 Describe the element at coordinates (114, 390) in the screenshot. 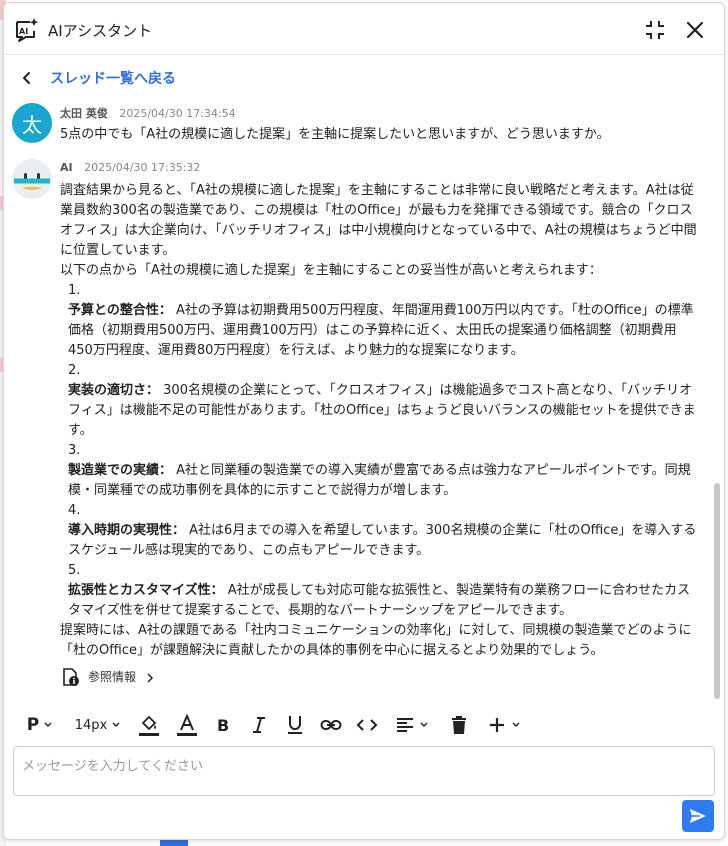

I see `point-title: 実装の適切さ：` at that location.